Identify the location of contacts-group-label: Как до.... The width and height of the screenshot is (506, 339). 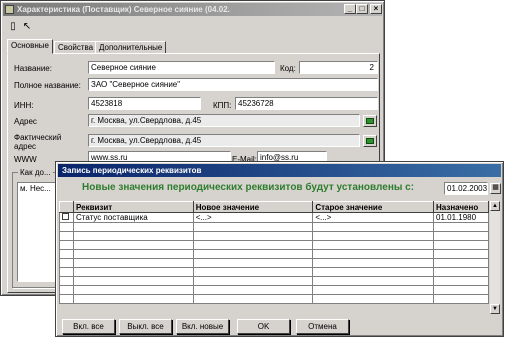
(35, 172).